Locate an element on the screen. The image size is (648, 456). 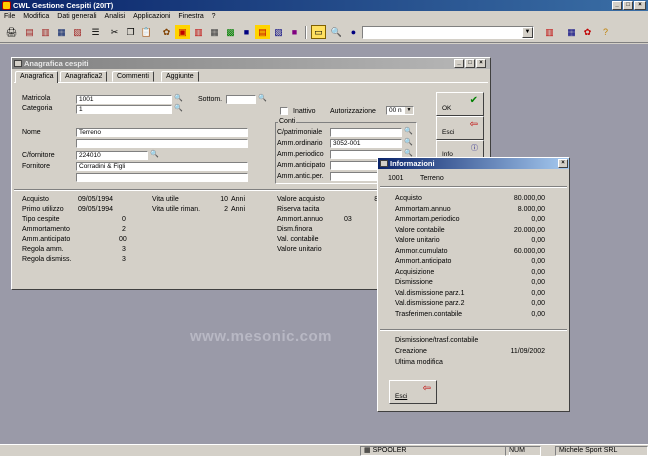
ammordinario-lookup-icon: 🔍 is located at coordinates (408, 143).